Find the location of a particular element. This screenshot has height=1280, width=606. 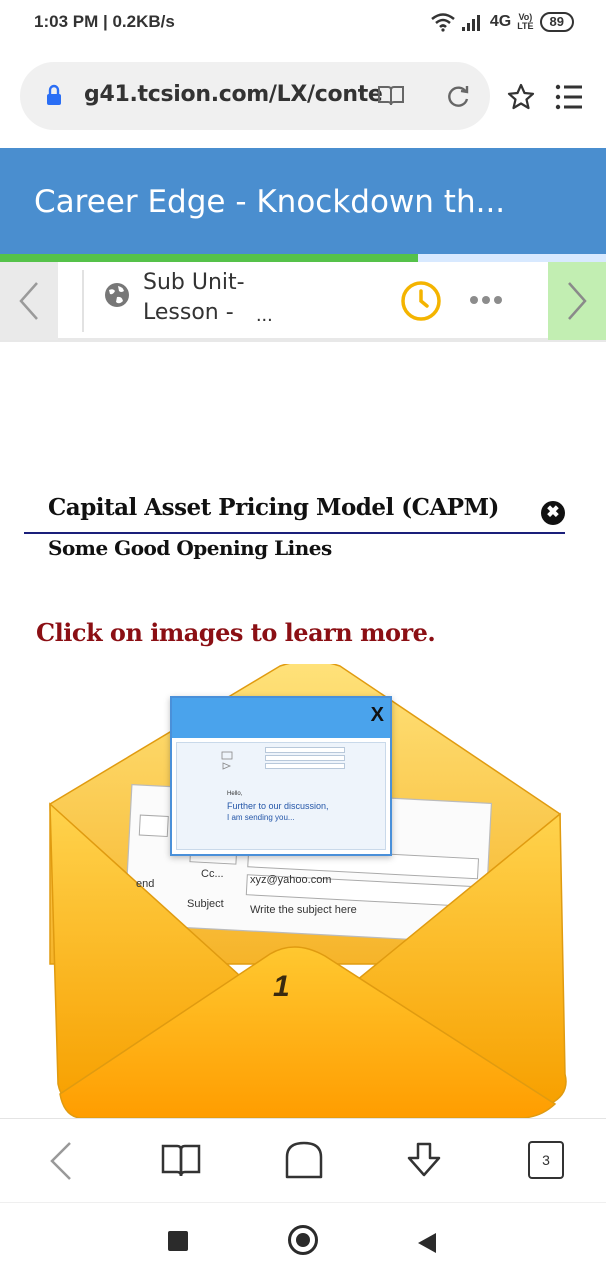

time-text: 1:03 PM is located at coordinates (66, 21).